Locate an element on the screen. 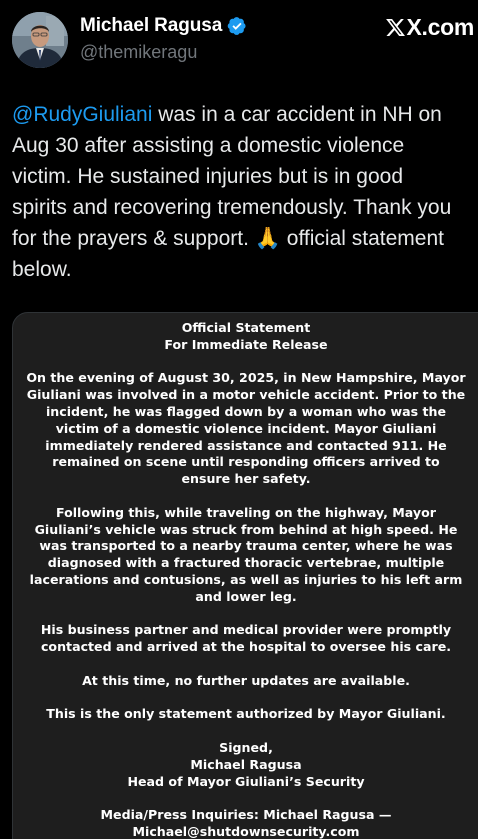 The width and height of the screenshot is (478, 839). display-name: Michael Ragusa is located at coordinates (151, 26).